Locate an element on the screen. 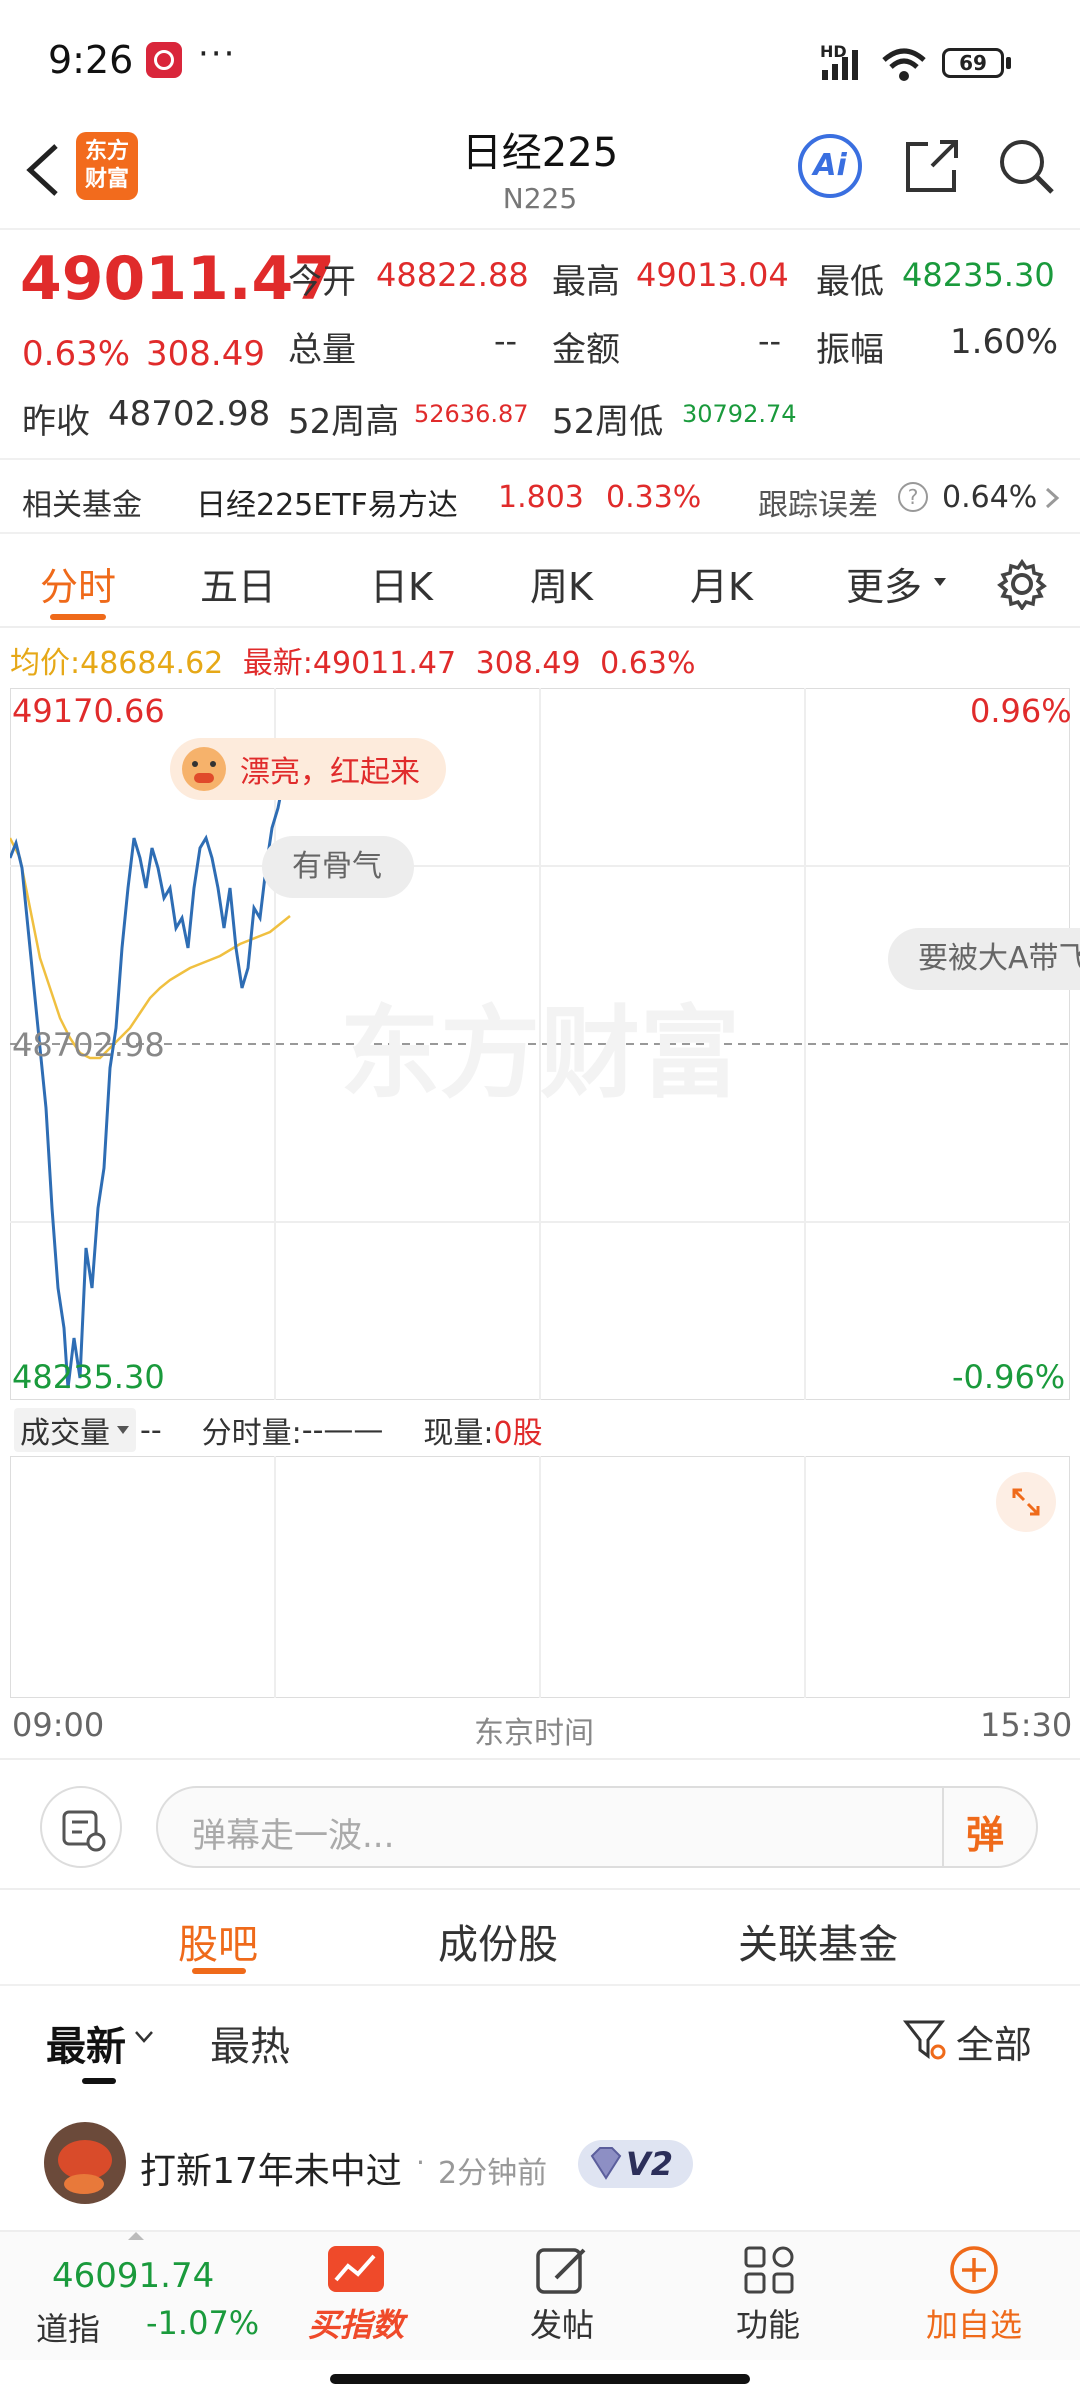  sort-hot: 最热 is located at coordinates (250, 2043).